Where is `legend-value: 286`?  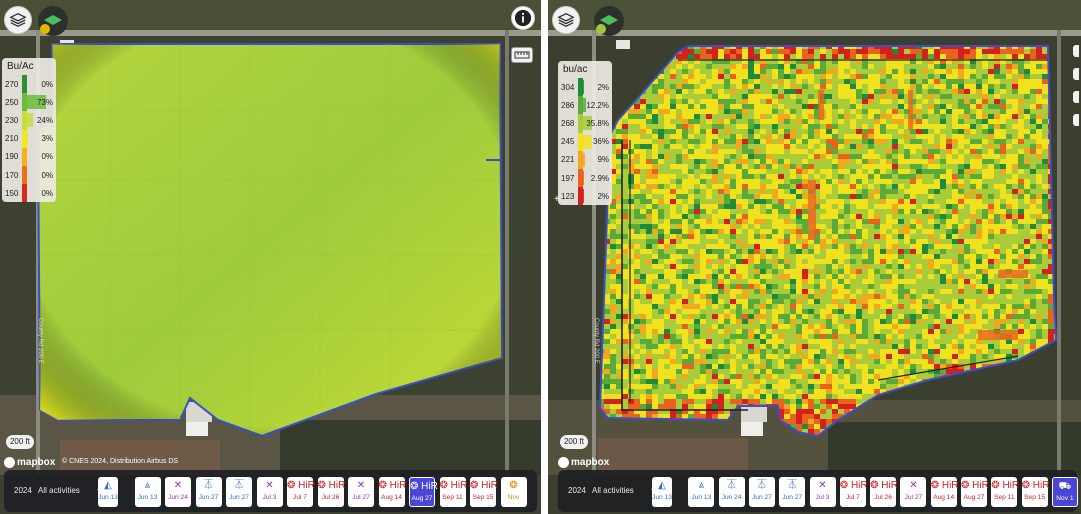
legend-value: 286 is located at coordinates (568, 105).